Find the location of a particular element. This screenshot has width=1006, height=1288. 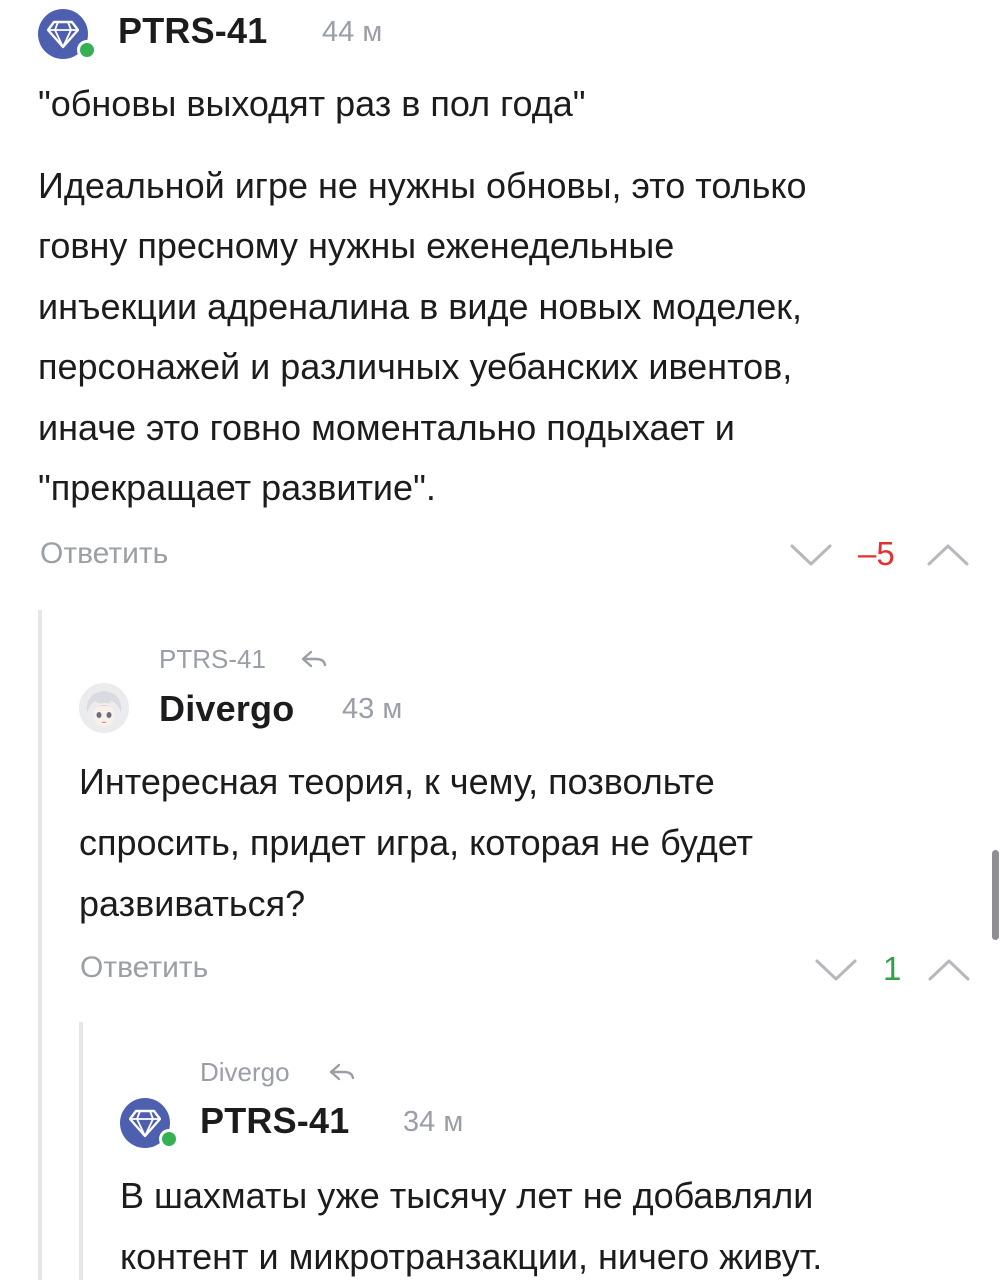

comment-line: Интересная теория, к чему, позвольте is located at coordinates (397, 781).